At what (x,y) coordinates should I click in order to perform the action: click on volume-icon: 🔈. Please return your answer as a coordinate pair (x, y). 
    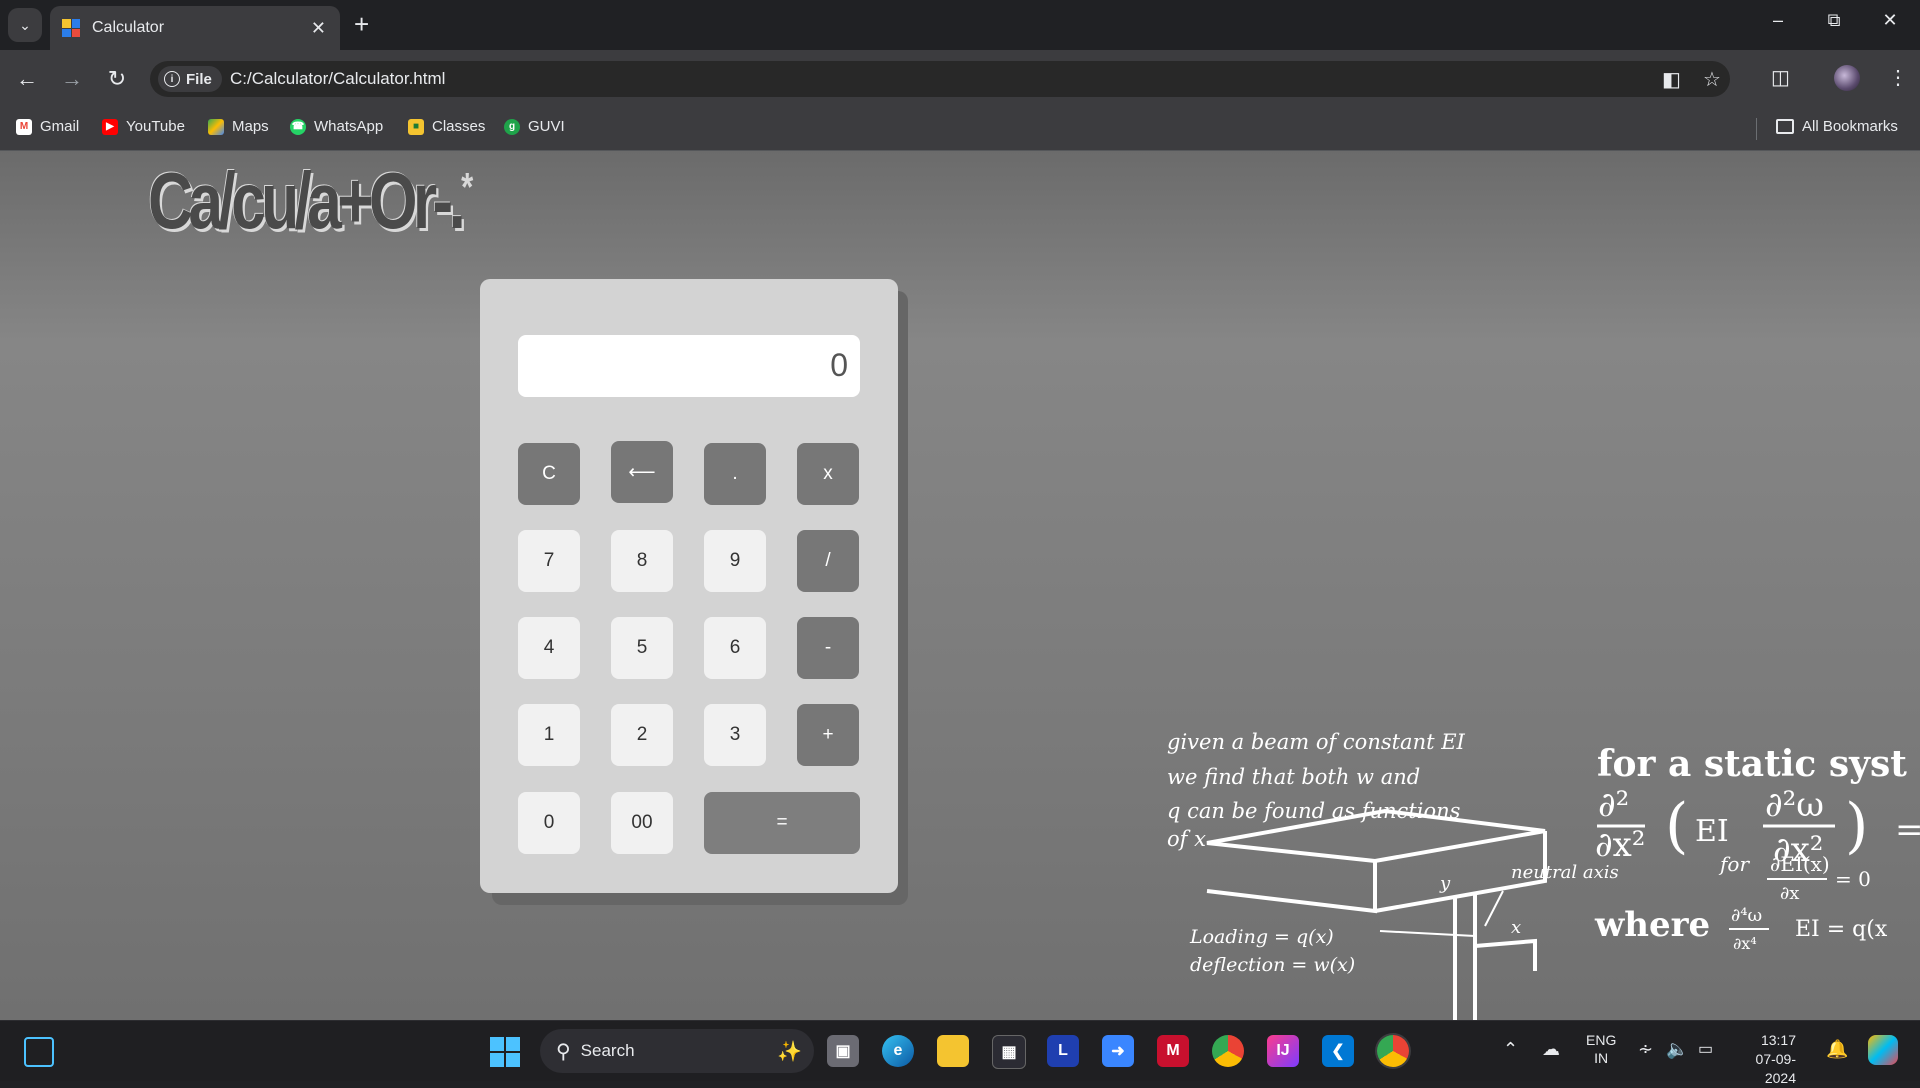
    Looking at the image, I should click on (1677, 1049).